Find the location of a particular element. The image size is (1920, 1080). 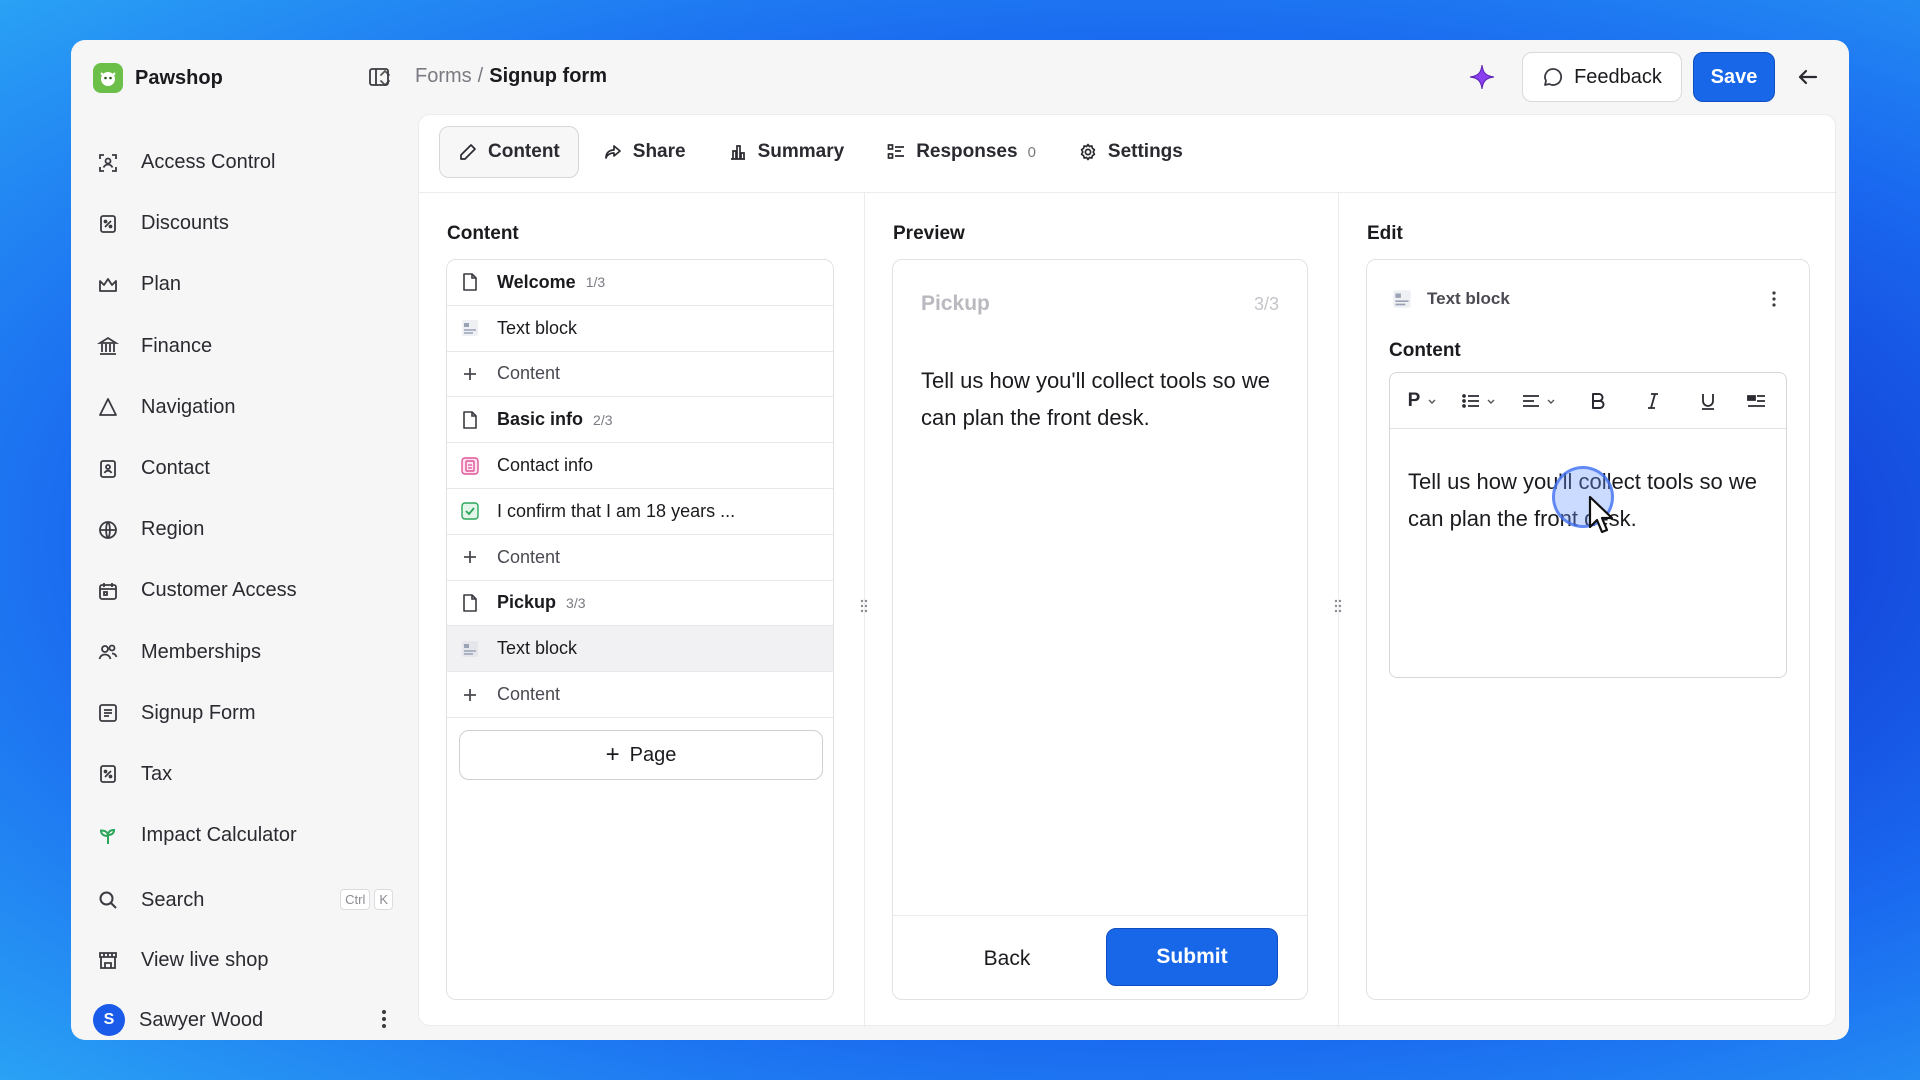

sidebar-item-navigation: Navigation is located at coordinates (243, 407).